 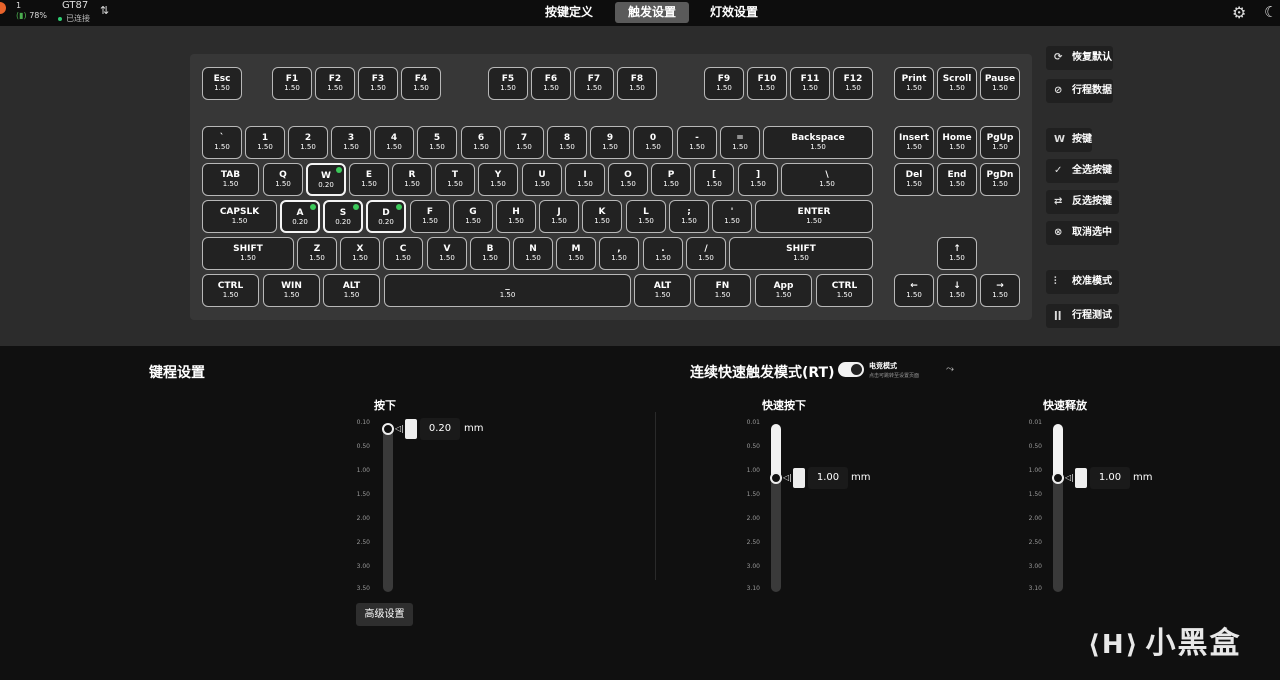 I want to click on key-83: CTRL 1.50, so click(x=844, y=290).